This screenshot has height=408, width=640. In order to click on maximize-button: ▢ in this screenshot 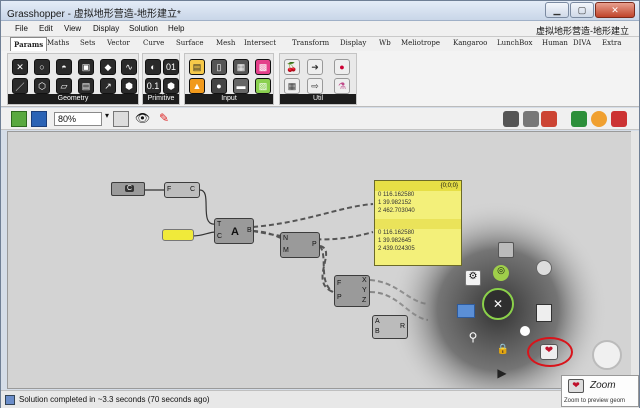, I will do `click(582, 10)`.